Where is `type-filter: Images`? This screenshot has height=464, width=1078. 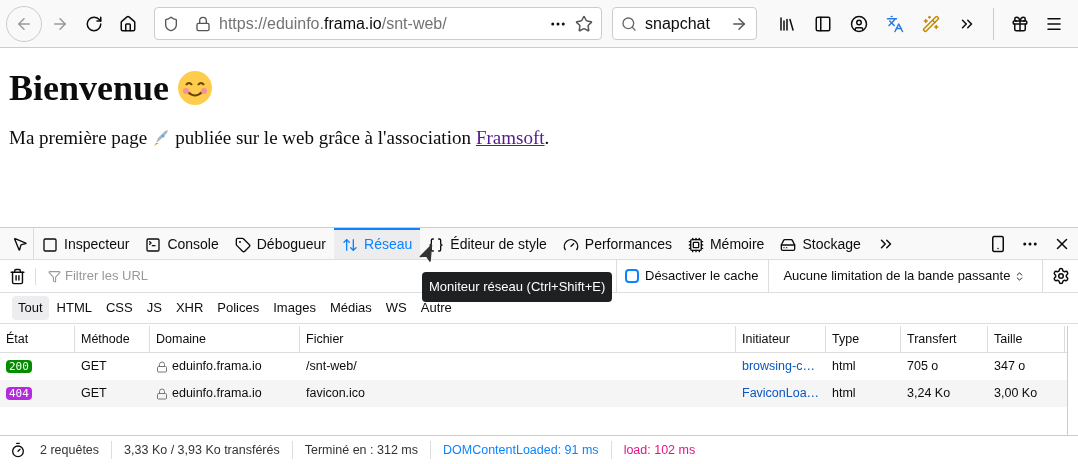
type-filter: Images is located at coordinates (294, 308).